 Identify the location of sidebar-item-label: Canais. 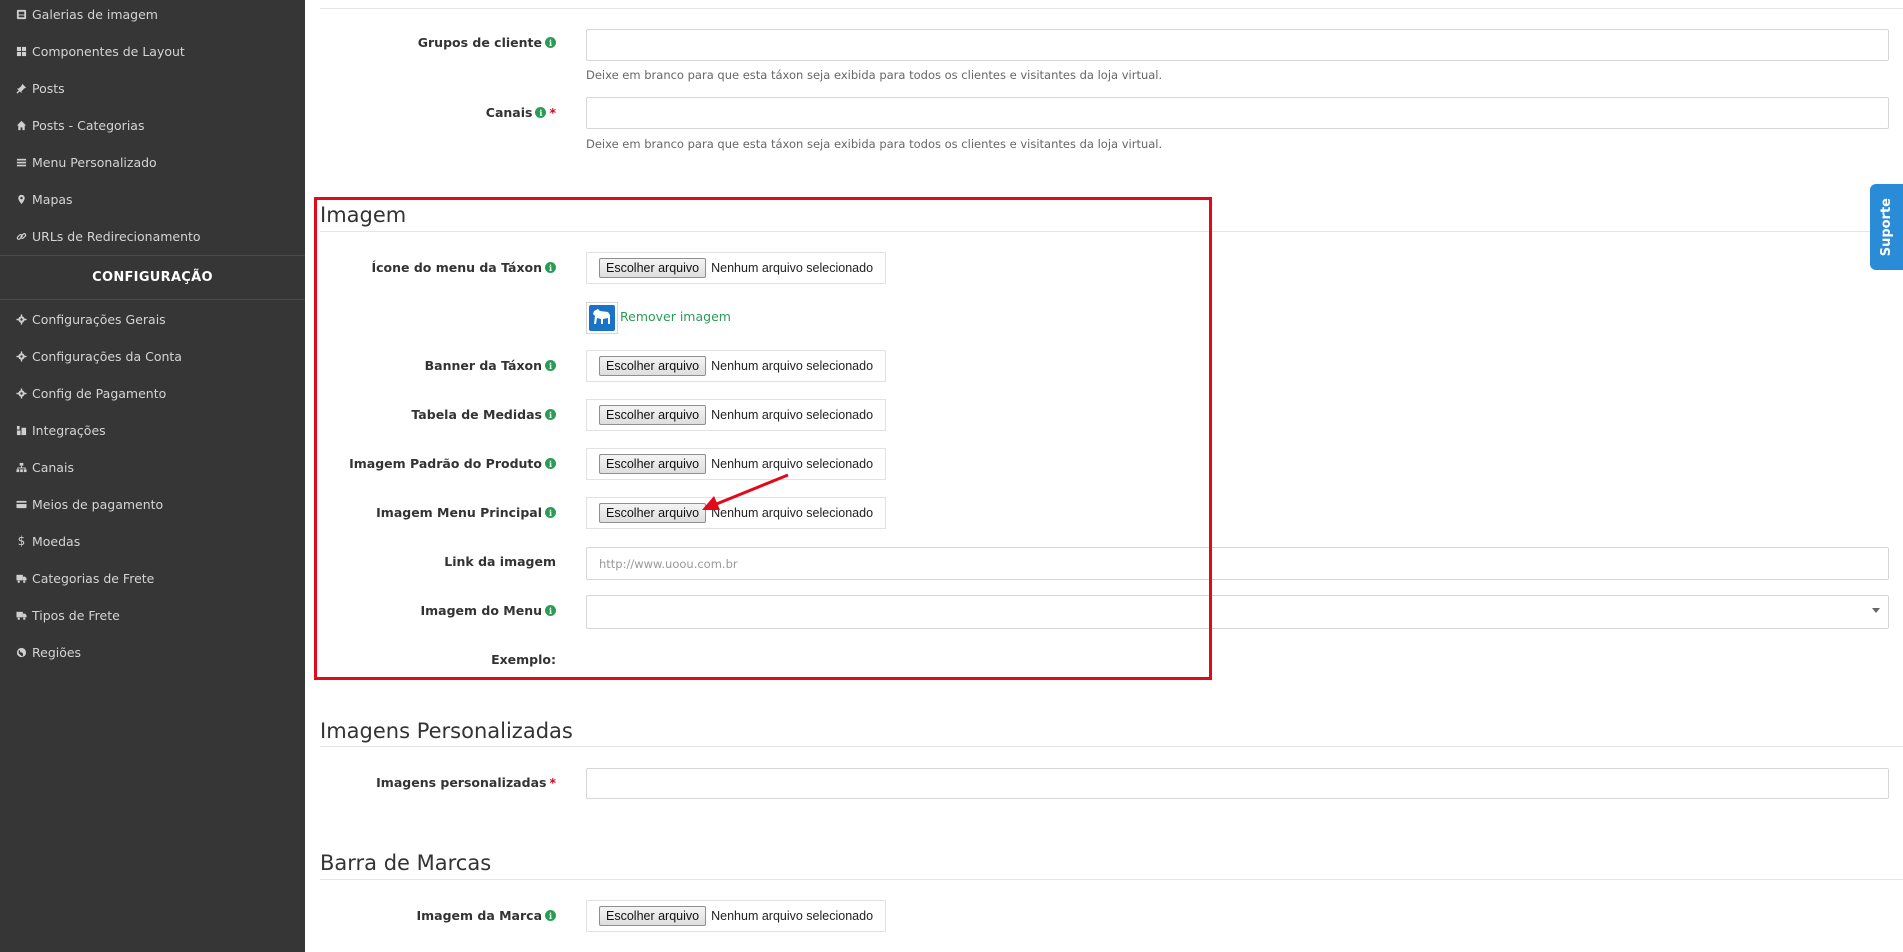
(53, 467).